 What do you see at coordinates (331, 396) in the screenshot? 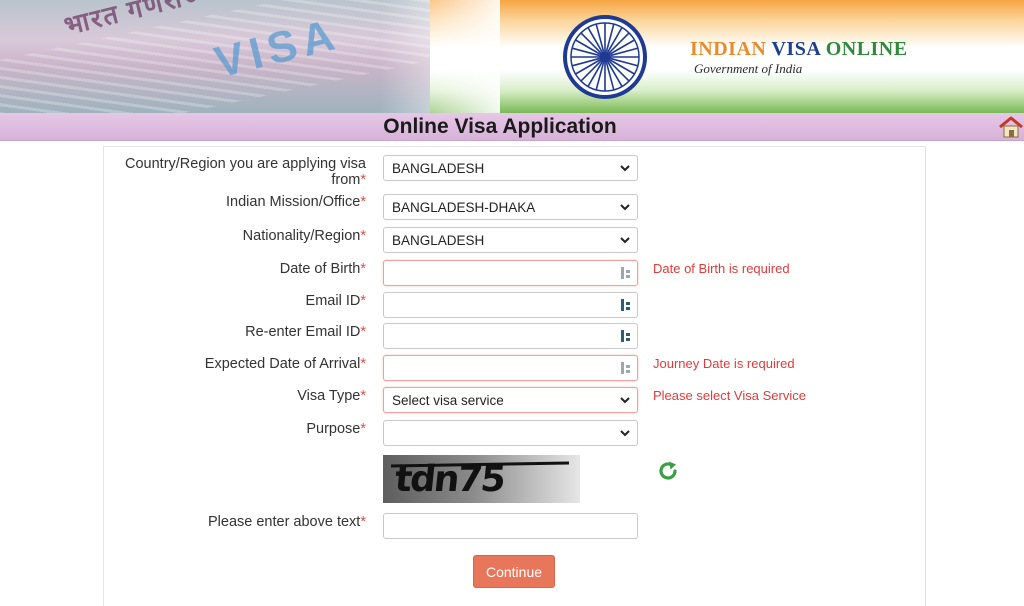
I see `visa-type-label: Visa Type*` at bounding box center [331, 396].